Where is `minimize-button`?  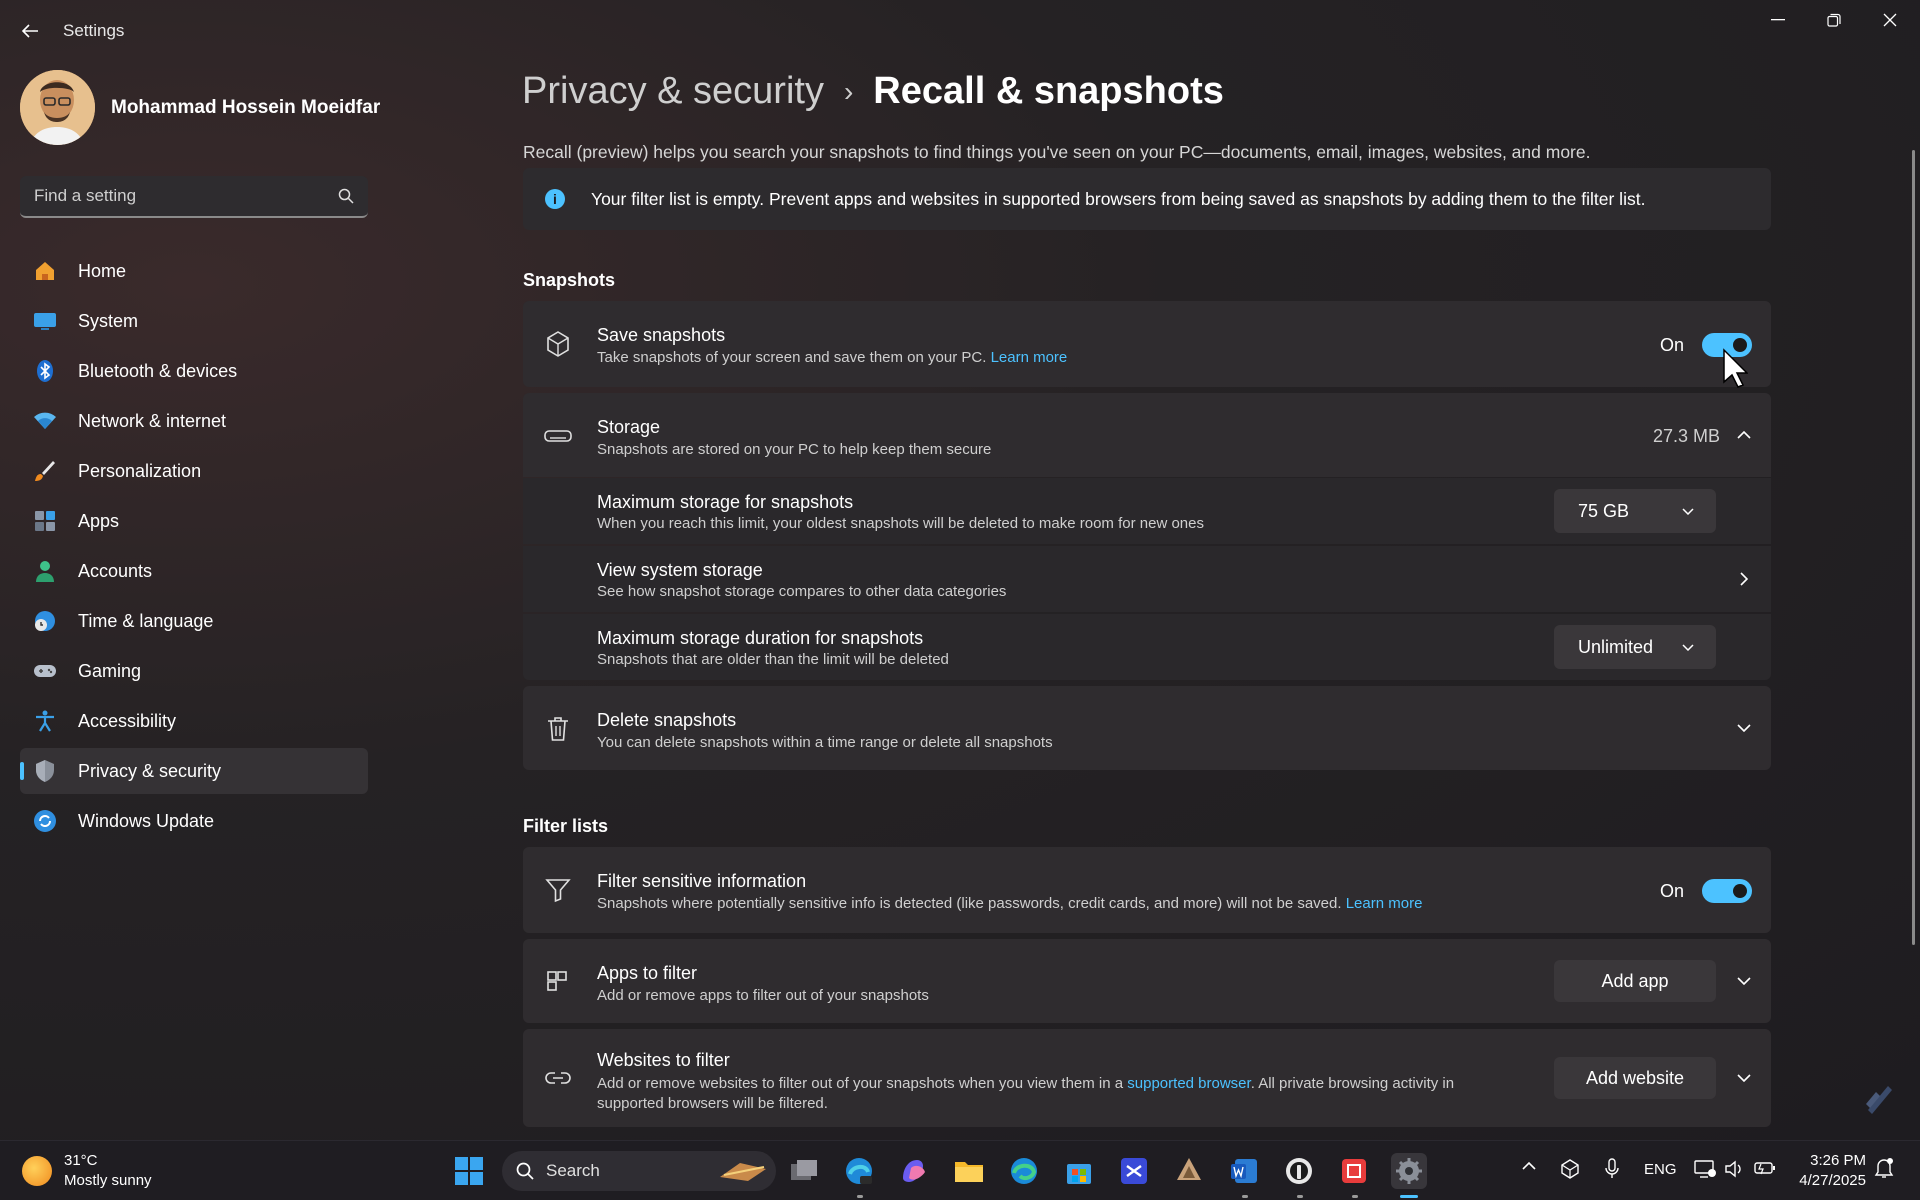
minimize-button is located at coordinates (1778, 20).